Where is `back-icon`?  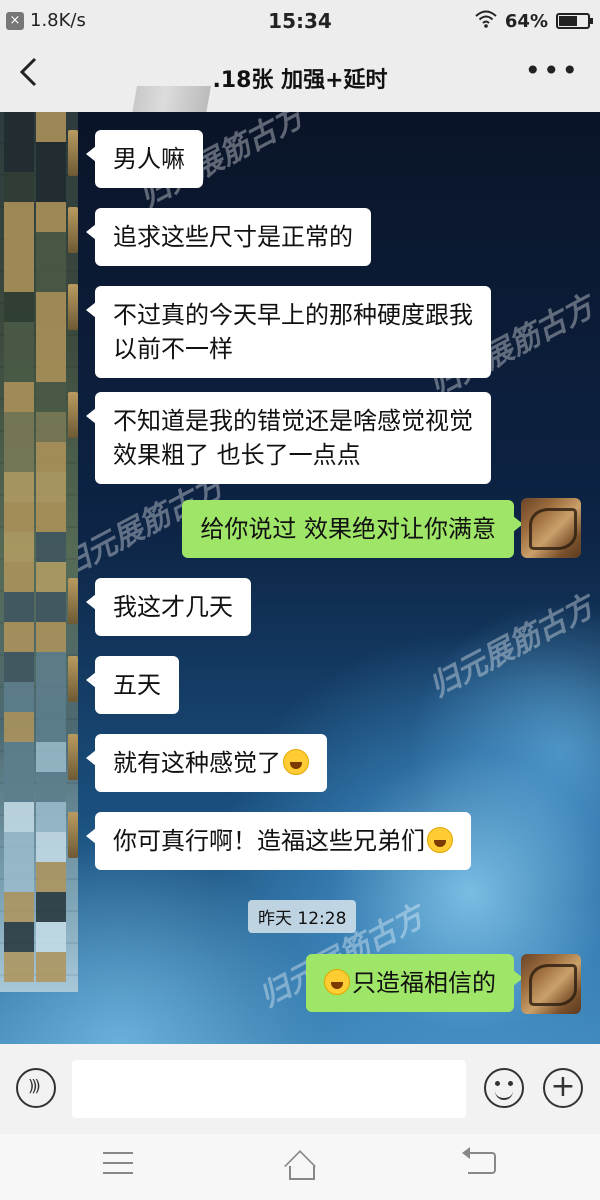 back-icon is located at coordinates (479, 1160).